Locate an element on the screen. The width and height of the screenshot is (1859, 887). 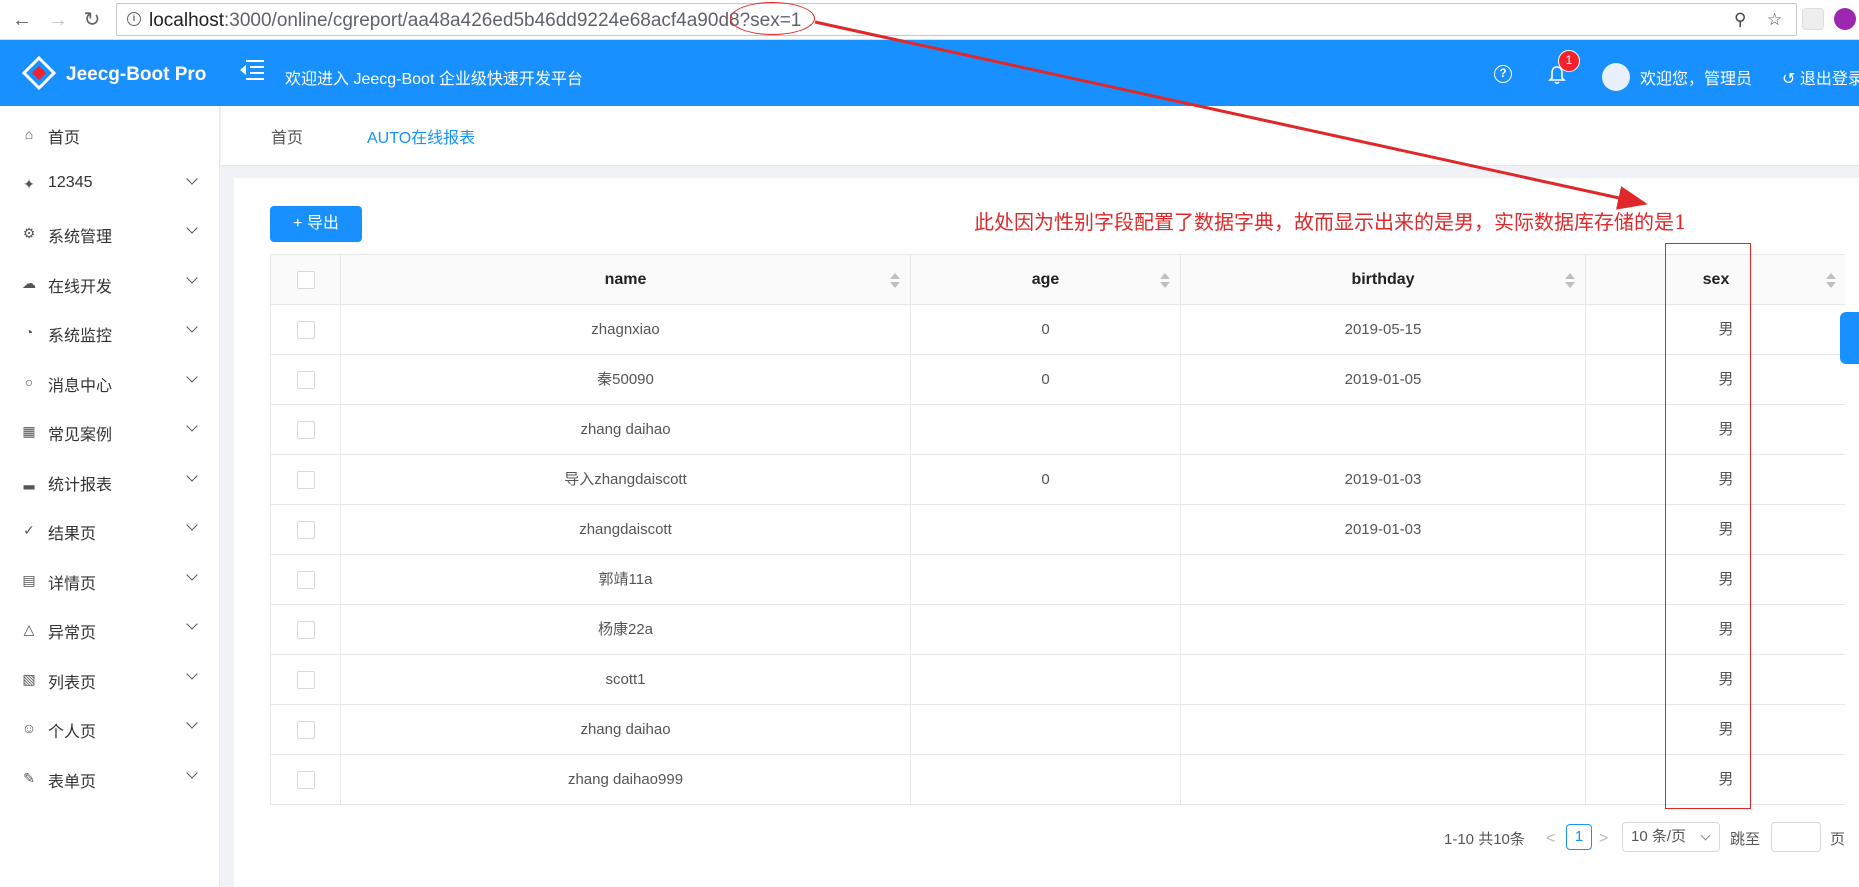
gitlab-icon: ✦ is located at coordinates (29, 184).